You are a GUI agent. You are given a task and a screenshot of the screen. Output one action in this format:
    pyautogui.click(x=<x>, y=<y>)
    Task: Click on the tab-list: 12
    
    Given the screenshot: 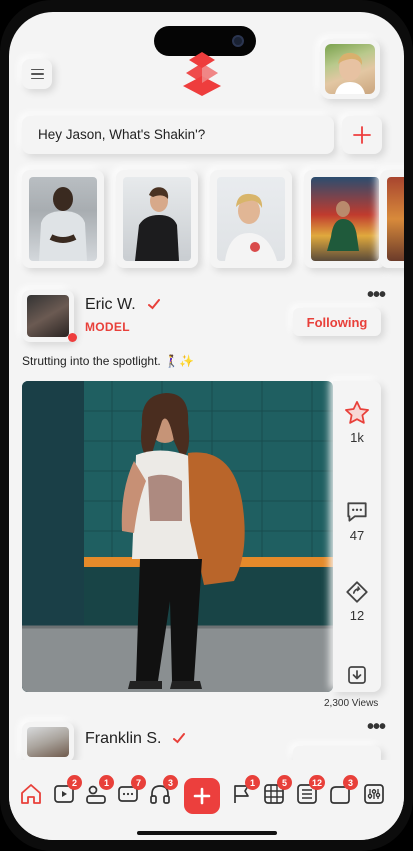 What is the action you would take?
    pyautogui.click(x=310, y=790)
    